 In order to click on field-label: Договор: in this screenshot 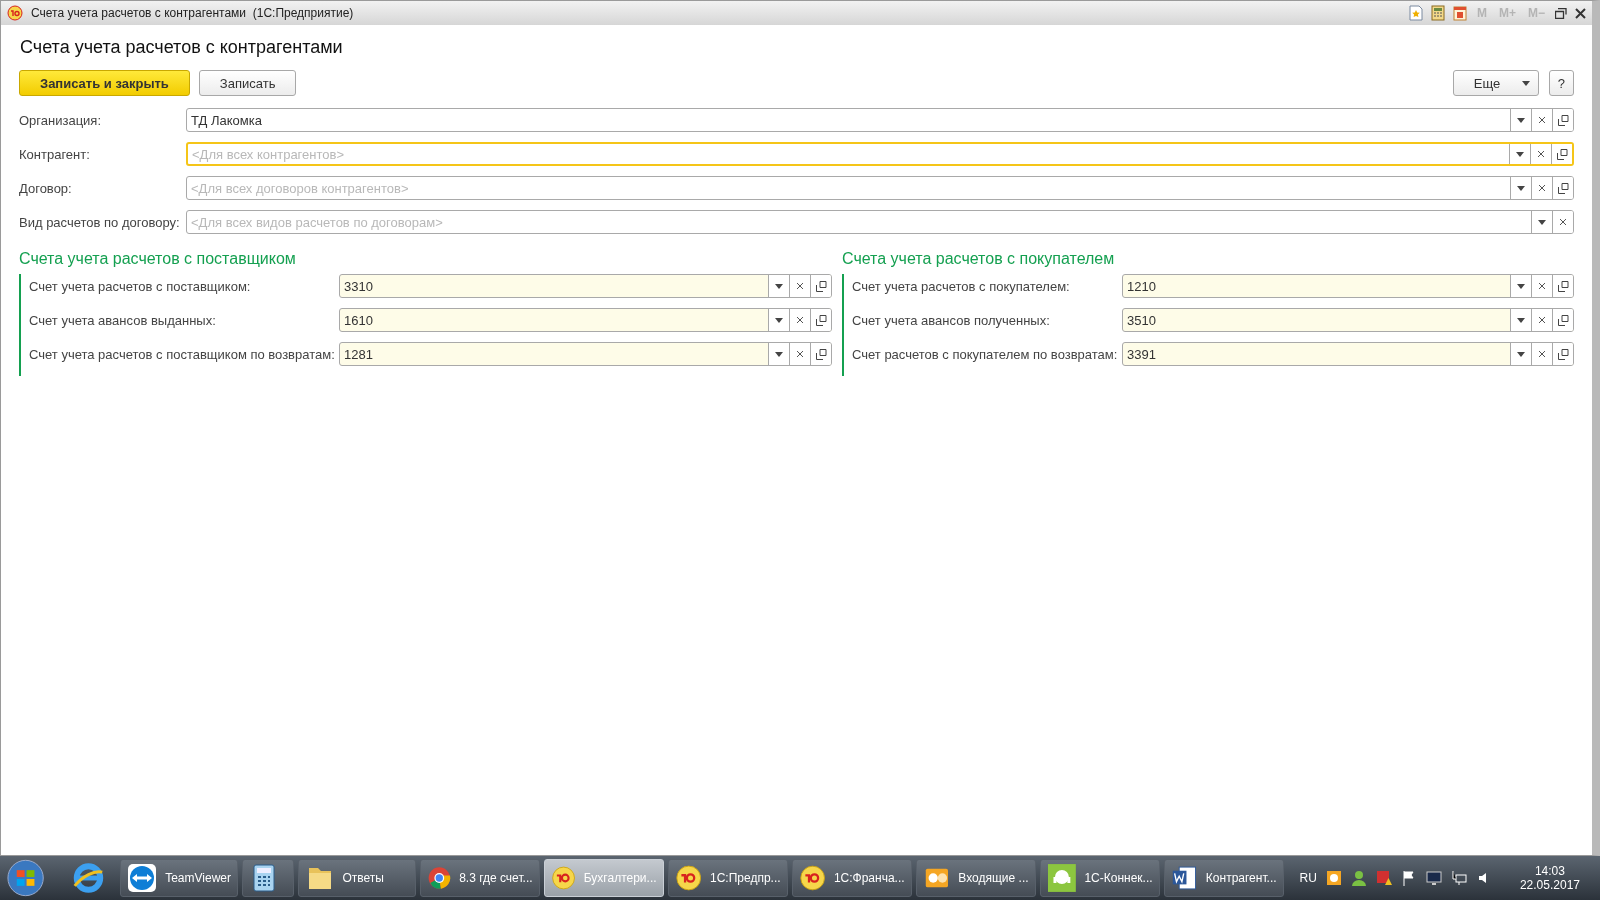, I will do `click(46, 188)`.